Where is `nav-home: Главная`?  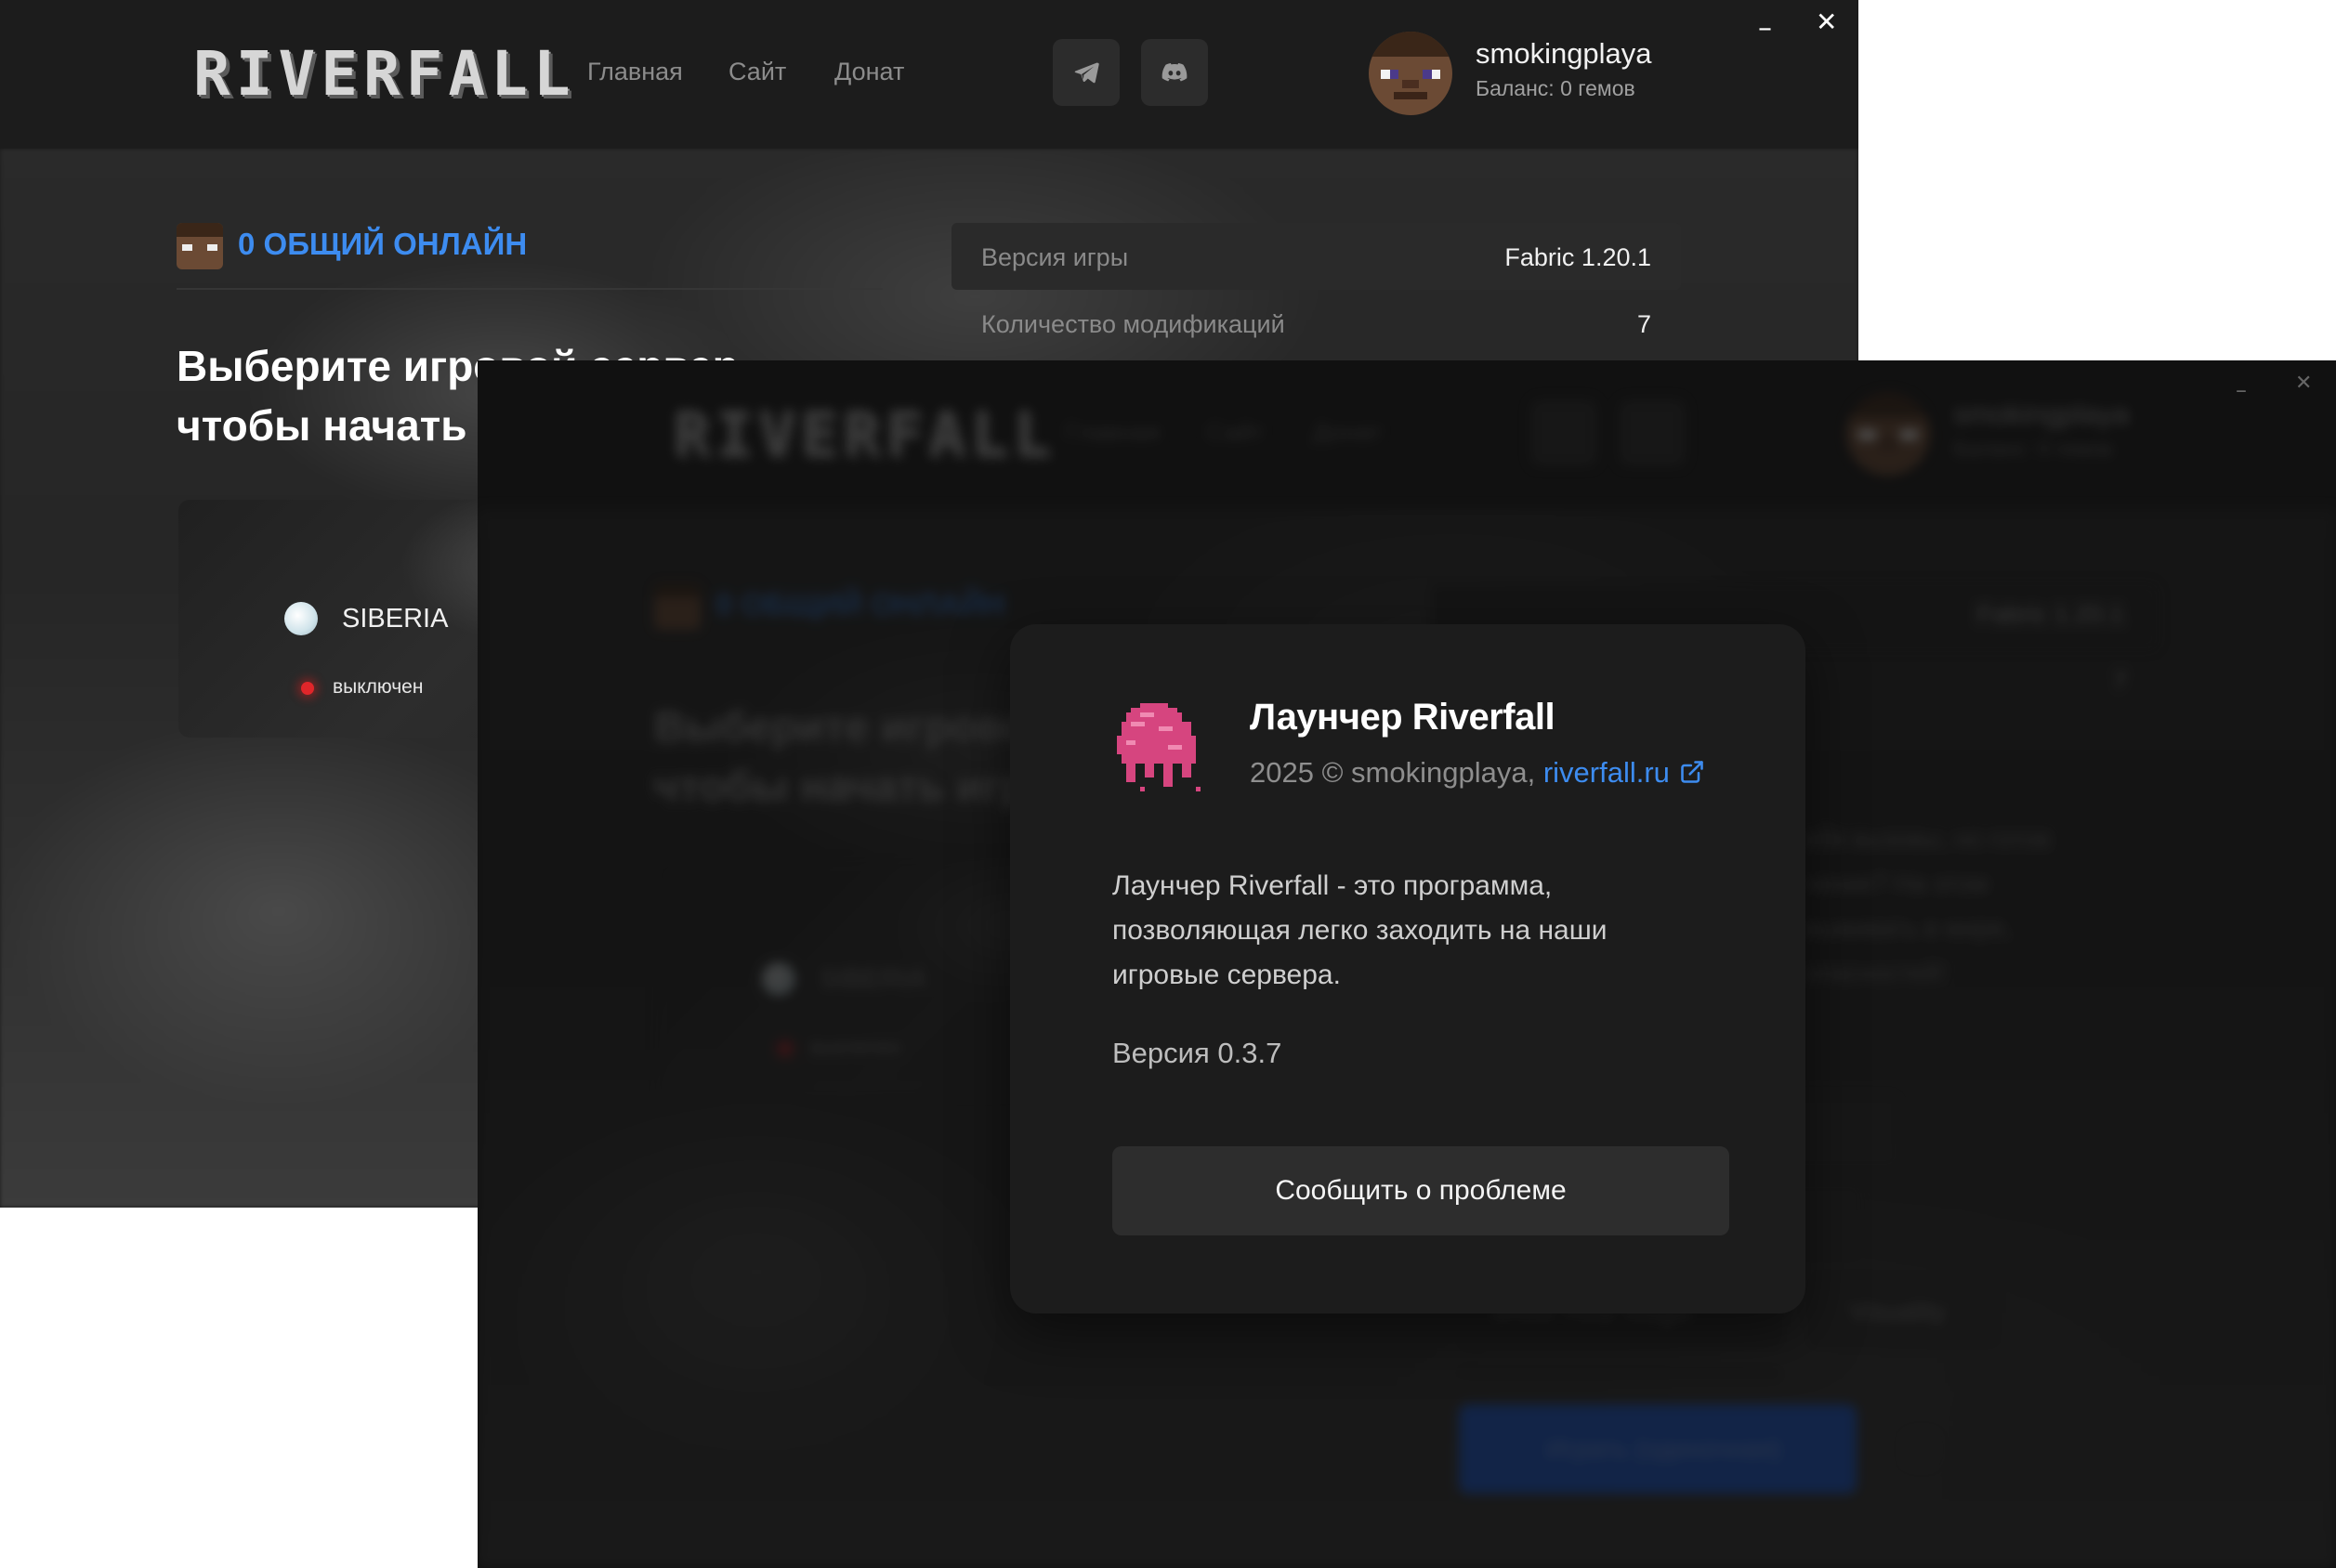
nav-home: Главная is located at coordinates (635, 72).